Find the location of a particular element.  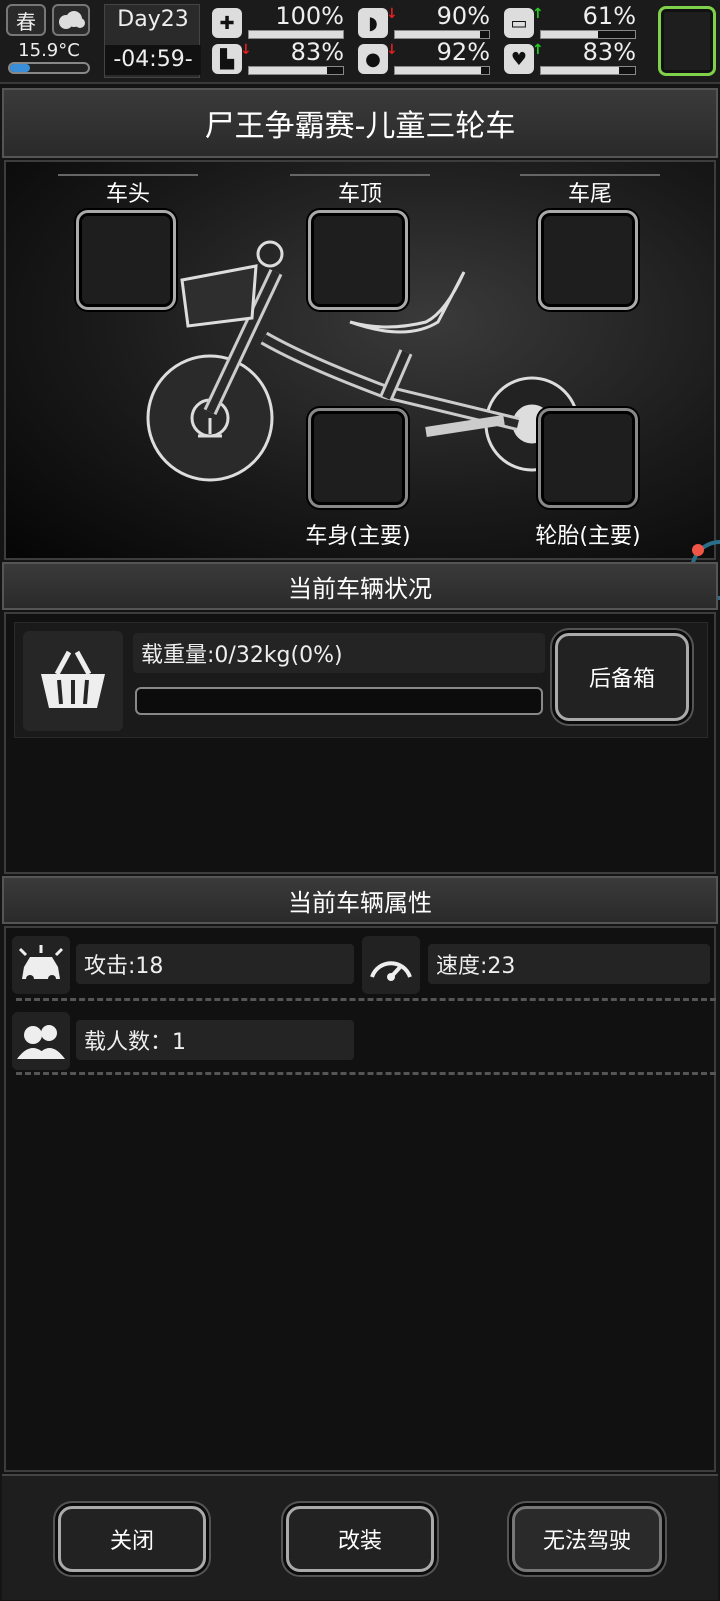

load-row: 载重量:0/32kg(0%) 后备箱 is located at coordinates (361, 680).